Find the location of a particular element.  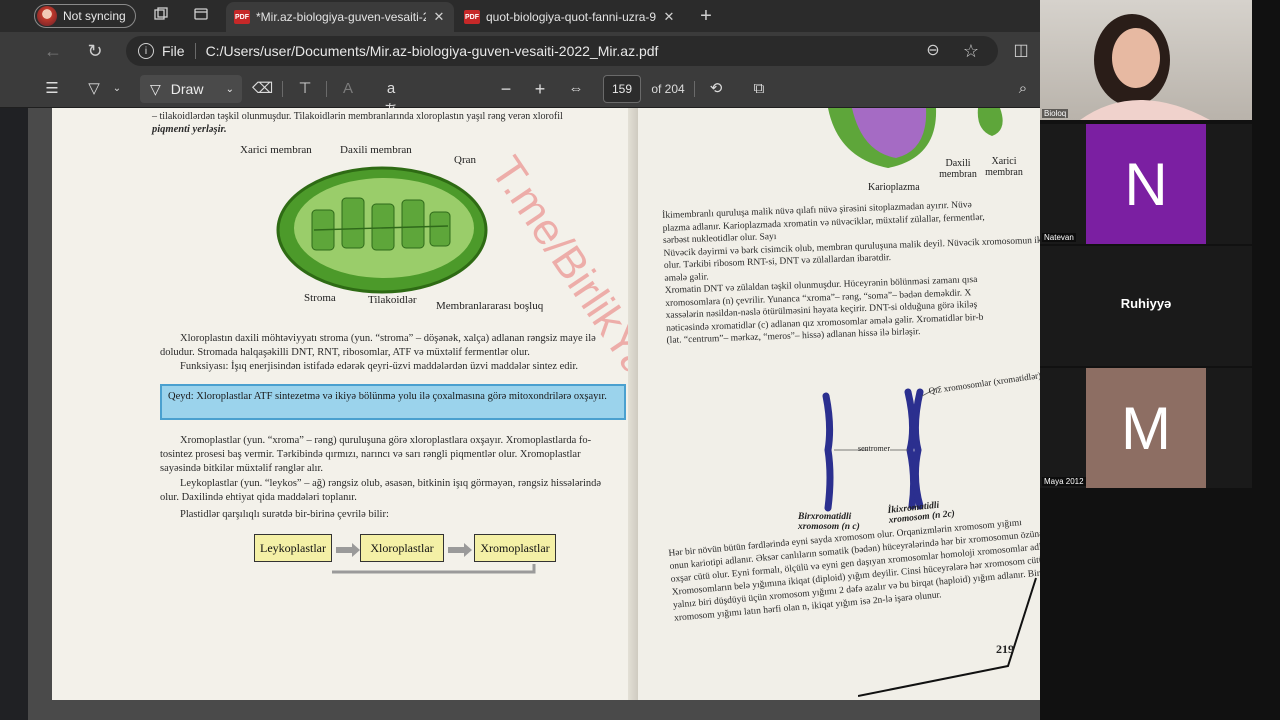

tab-actions-icon is located at coordinates (201, 16).